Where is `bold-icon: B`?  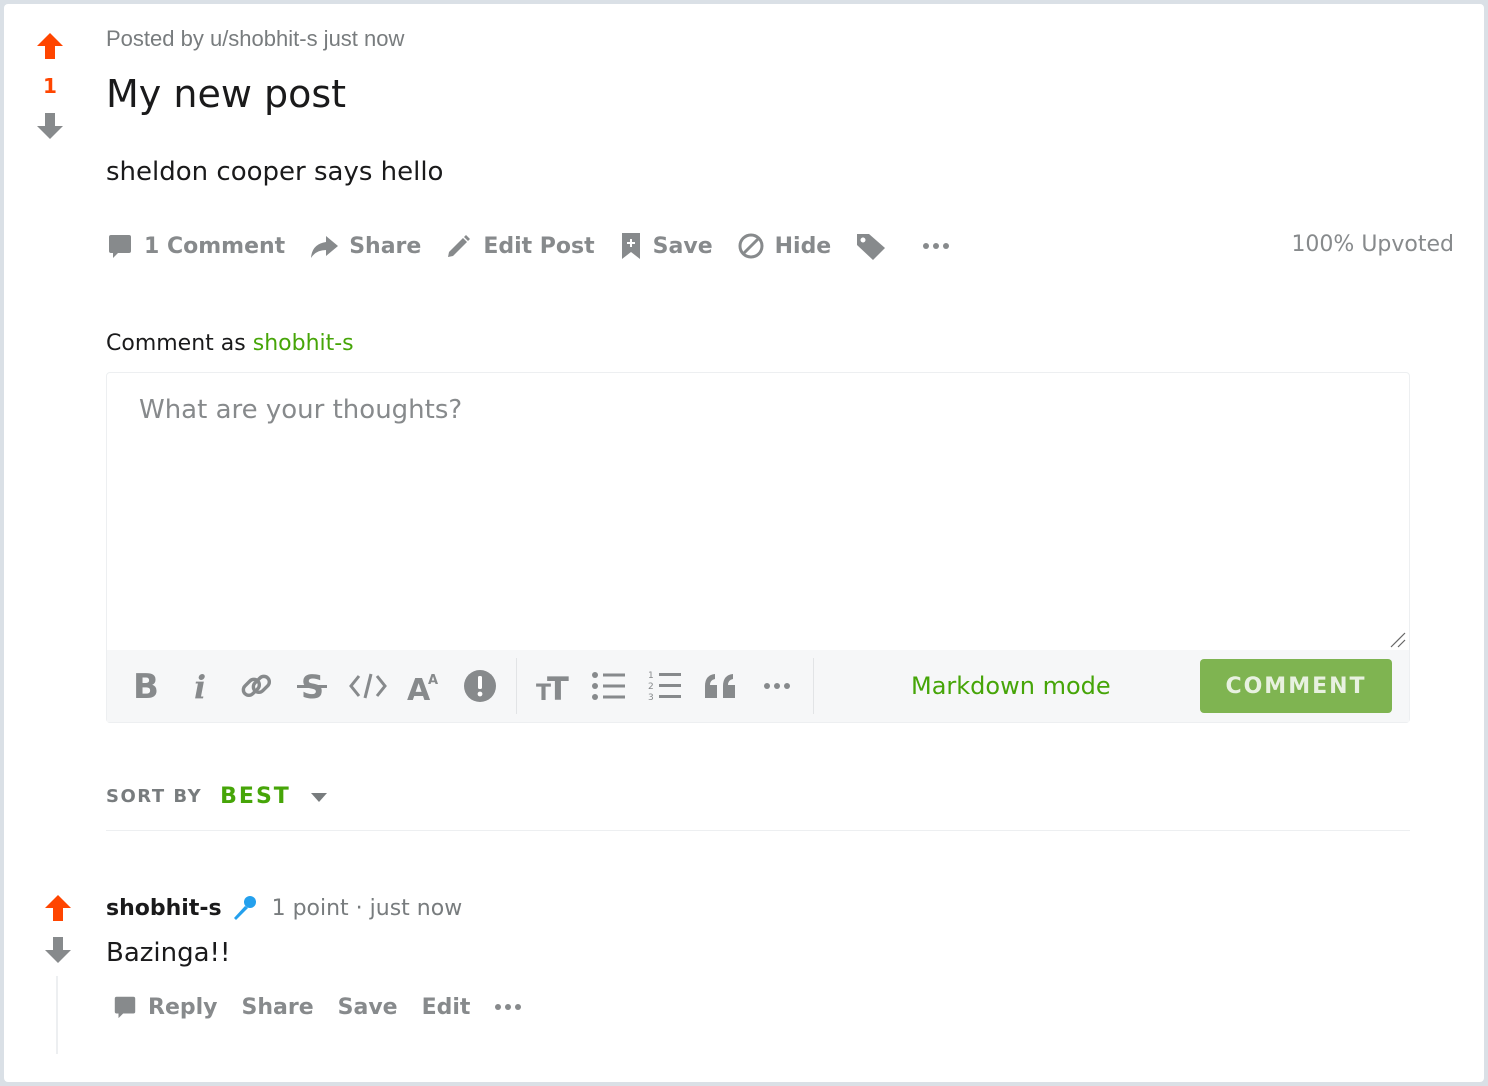
bold-icon: B is located at coordinates (145, 686).